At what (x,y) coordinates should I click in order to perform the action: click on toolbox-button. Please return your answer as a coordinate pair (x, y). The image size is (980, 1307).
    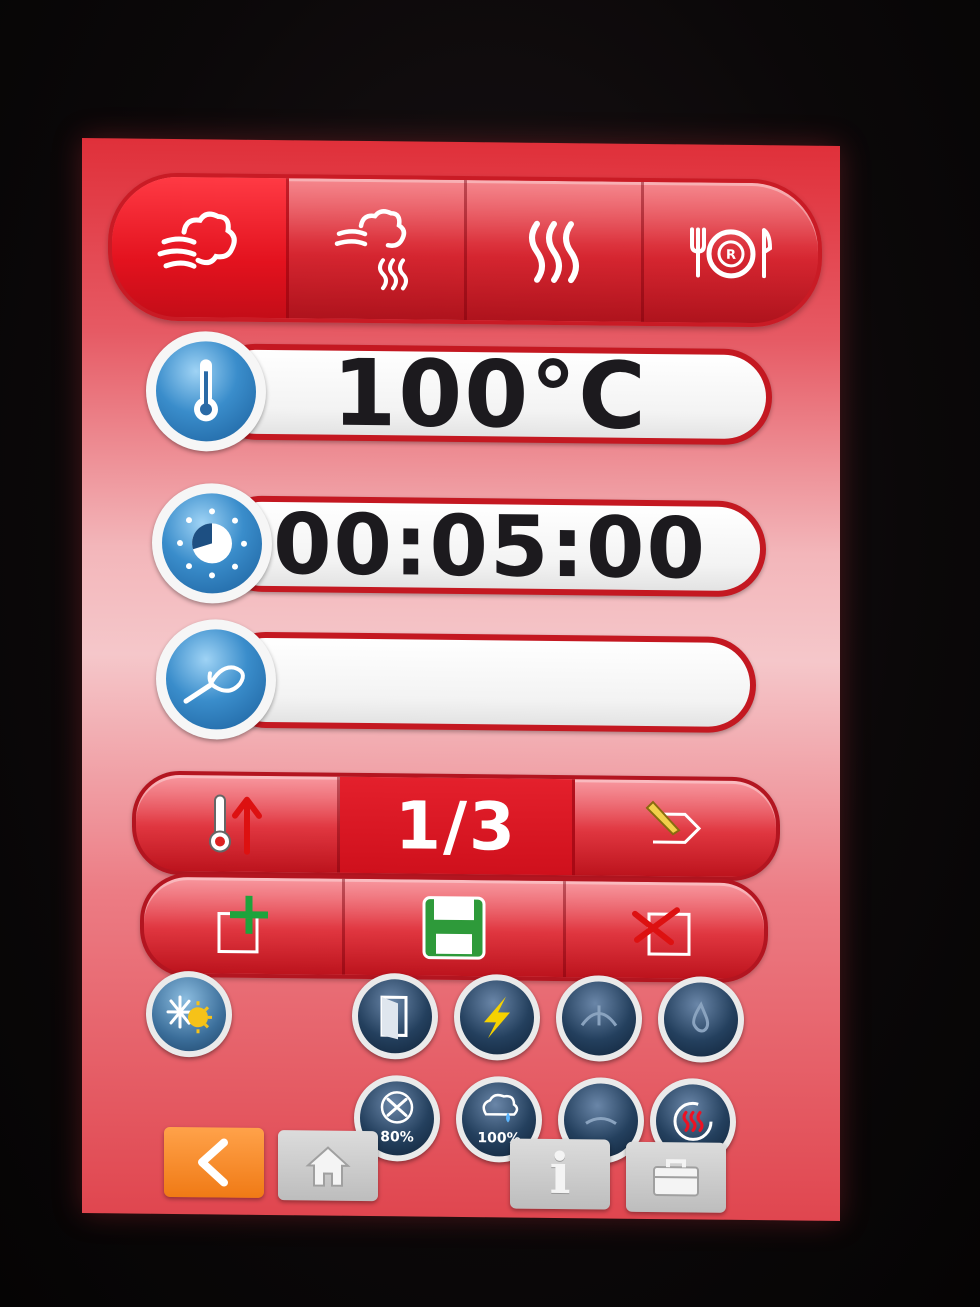
    Looking at the image, I should click on (676, 1177).